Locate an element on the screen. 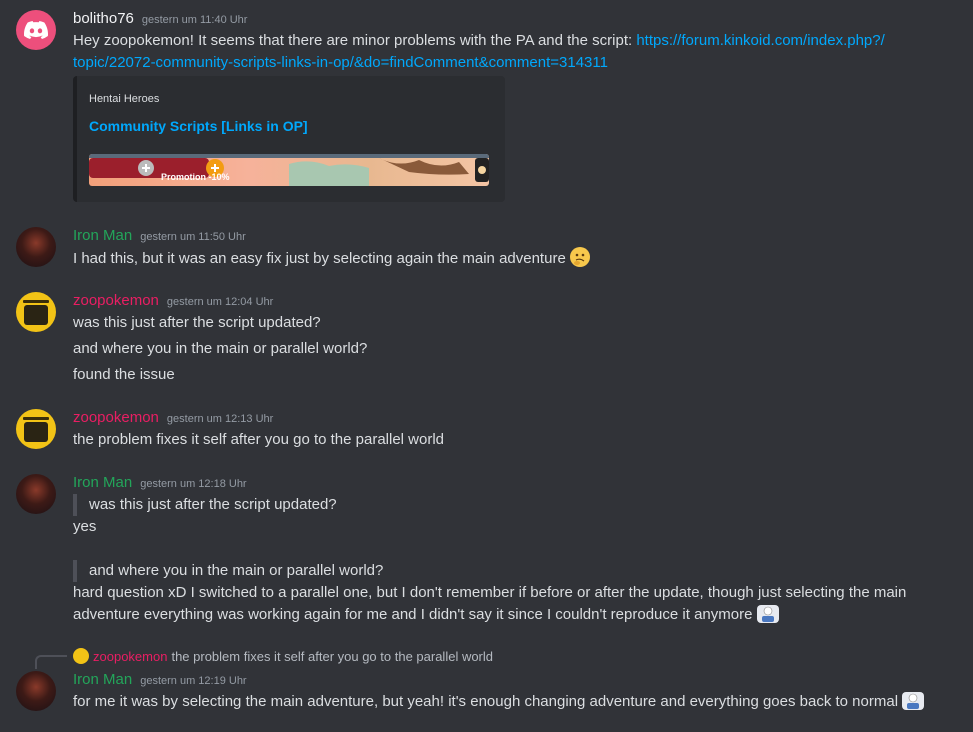 The width and height of the screenshot is (973, 732). block-quote: was this just after the script updated? is located at coordinates (205, 505).